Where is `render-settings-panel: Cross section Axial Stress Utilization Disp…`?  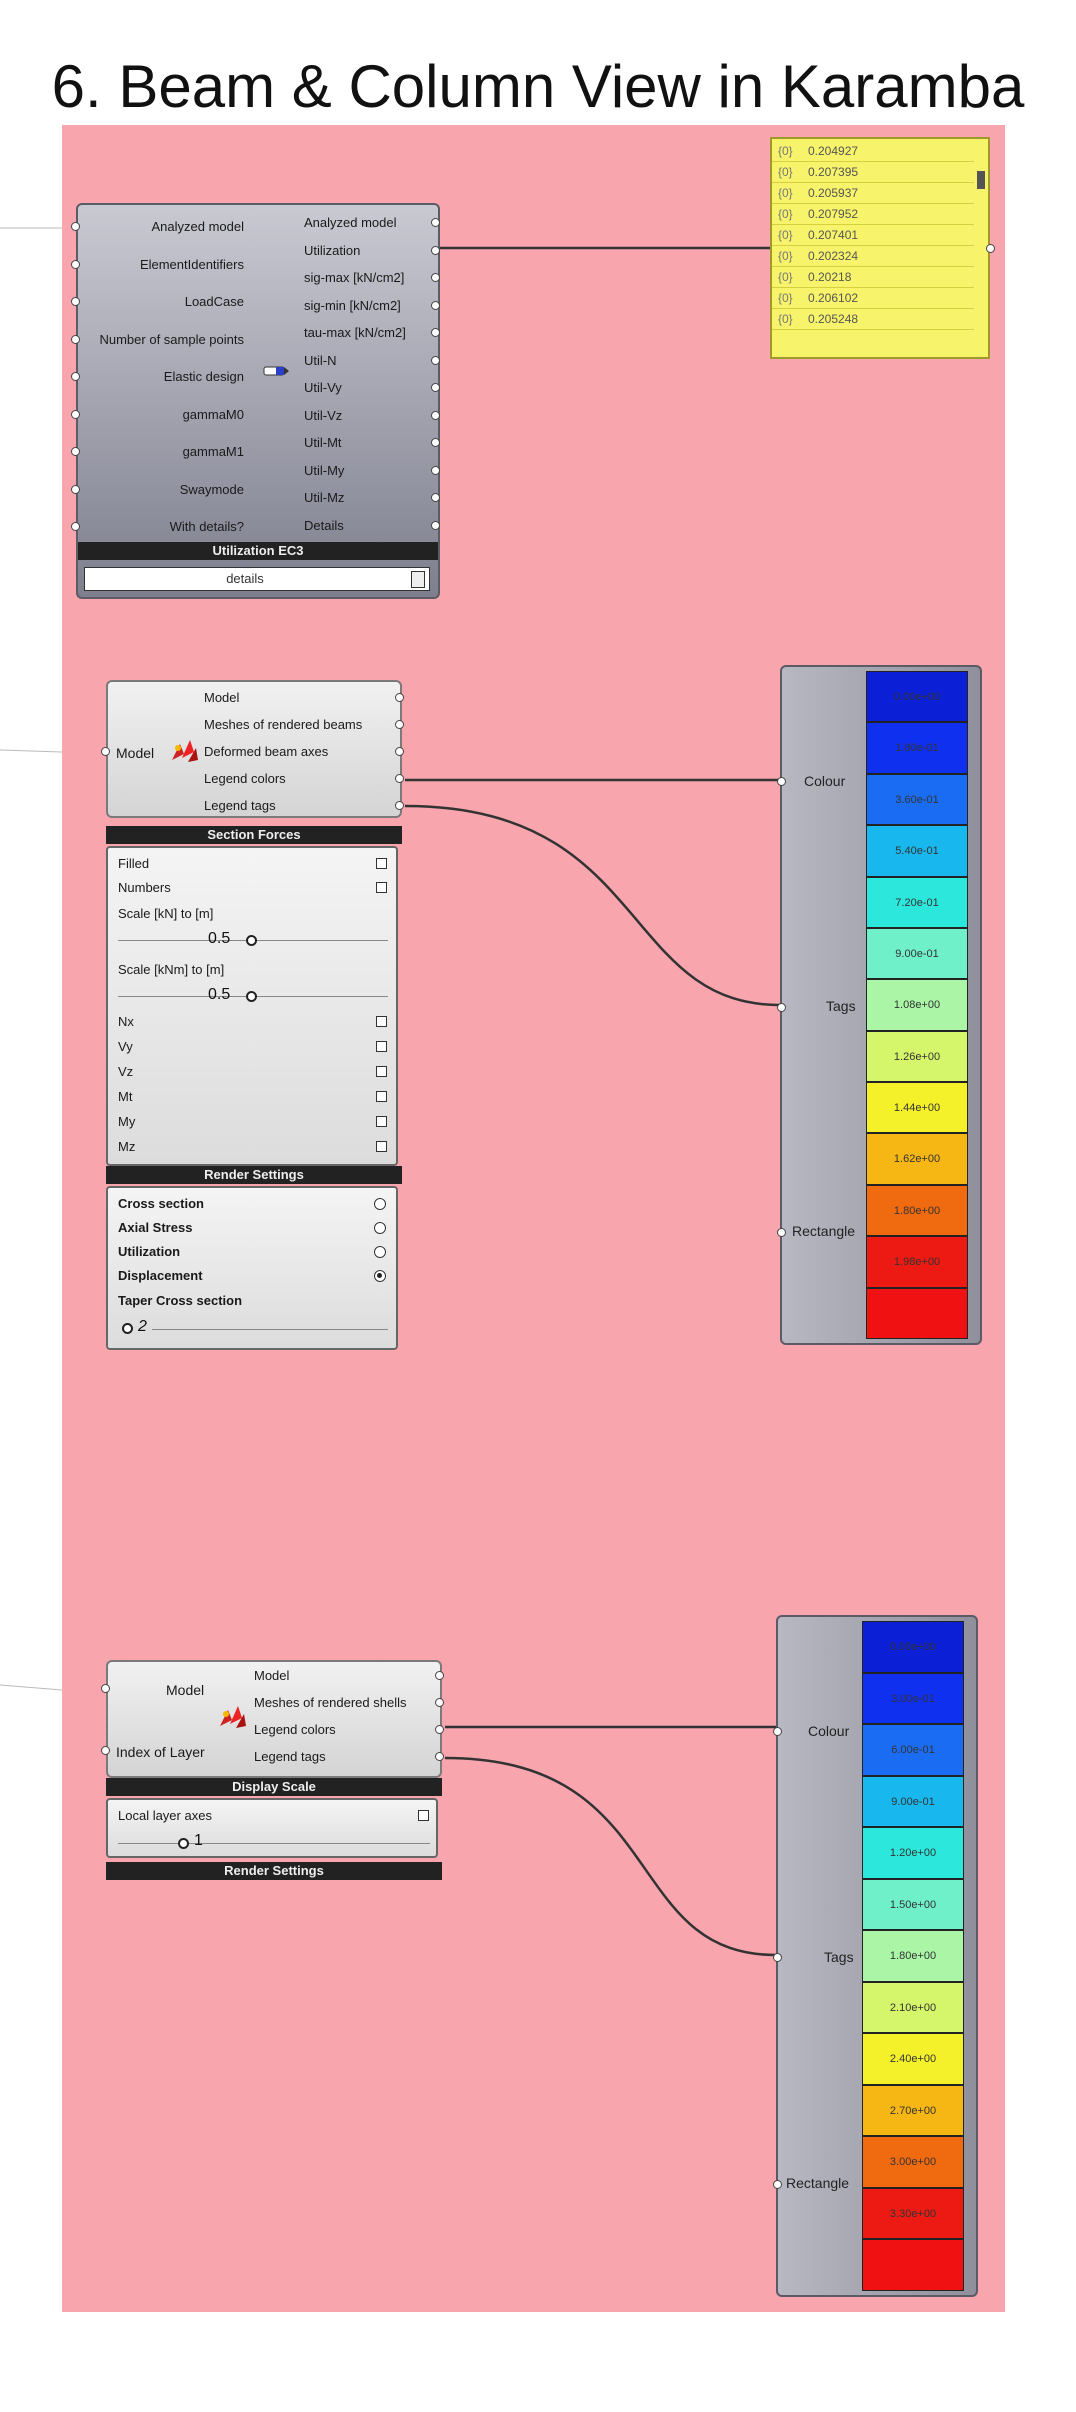
render-settings-panel: Cross section Axial Stress Utilization Disp… is located at coordinates (252, 1268).